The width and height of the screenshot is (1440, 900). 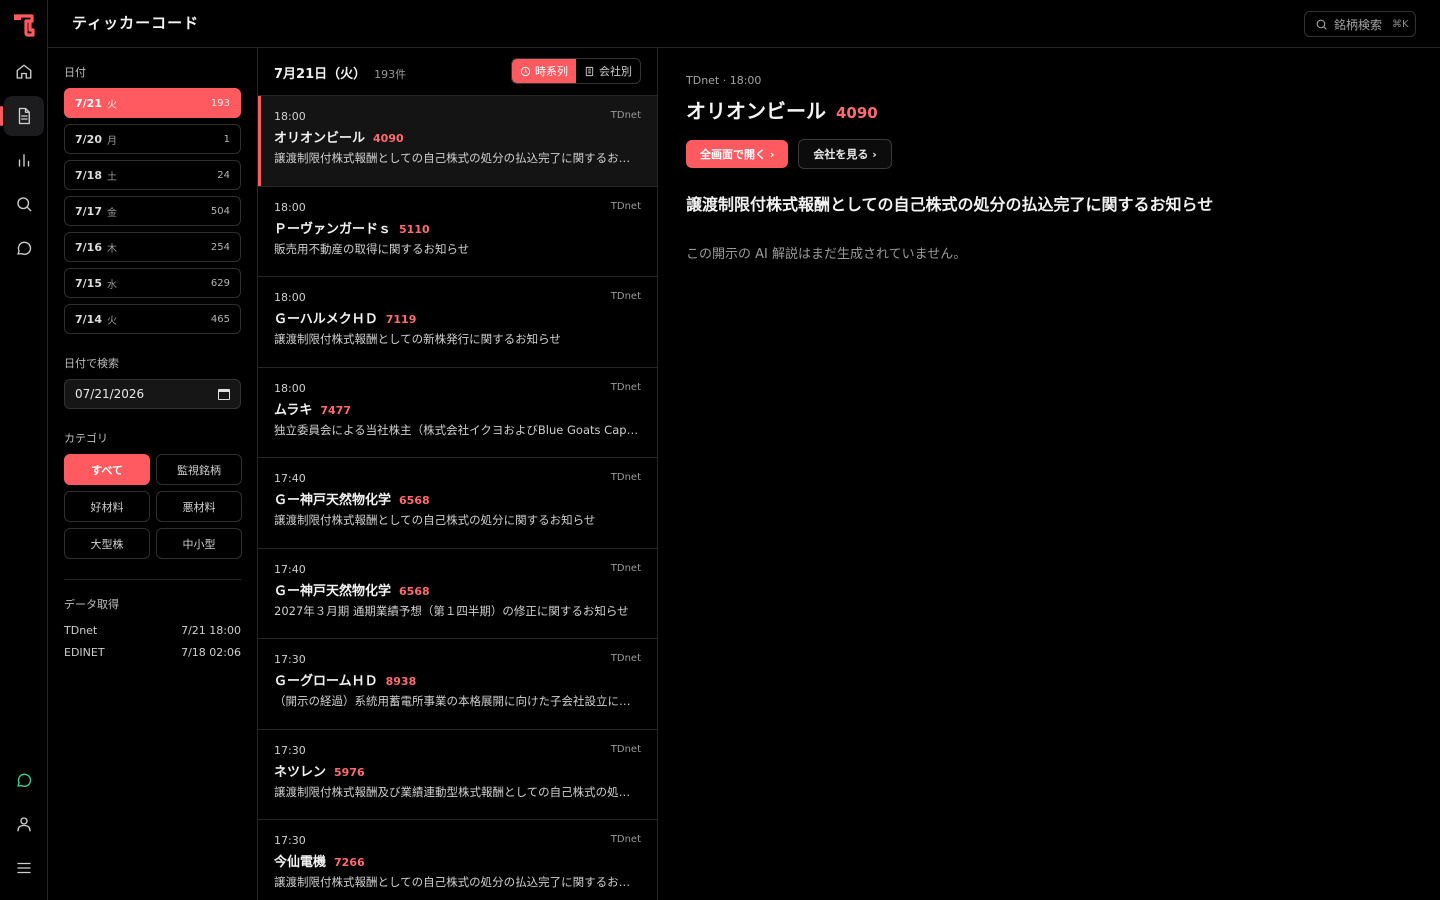 What do you see at coordinates (457, 679) in the screenshot?
I see `item-title: ＧーグロームＨＤ 8938` at bounding box center [457, 679].